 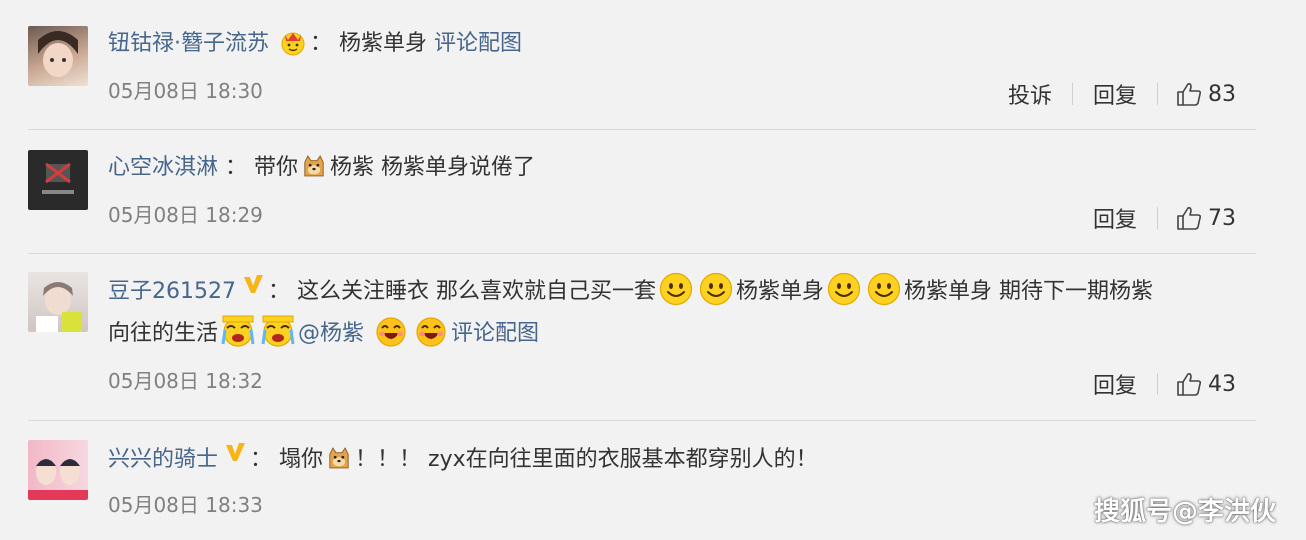 I want to click on comment-actions: 回复 73, so click(x=1154, y=218).